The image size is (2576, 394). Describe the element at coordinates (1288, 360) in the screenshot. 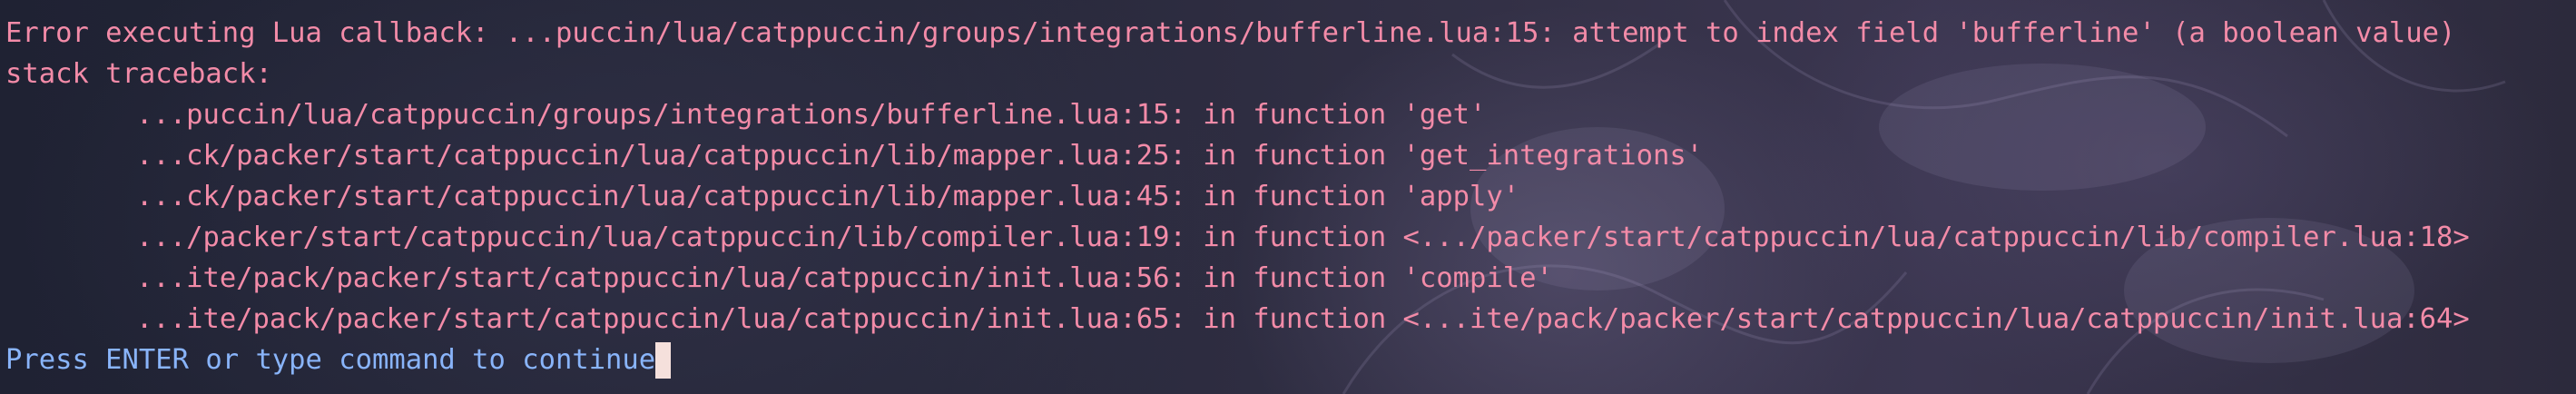

I see `continue-prompt: Press ENTER or type command to continue` at that location.